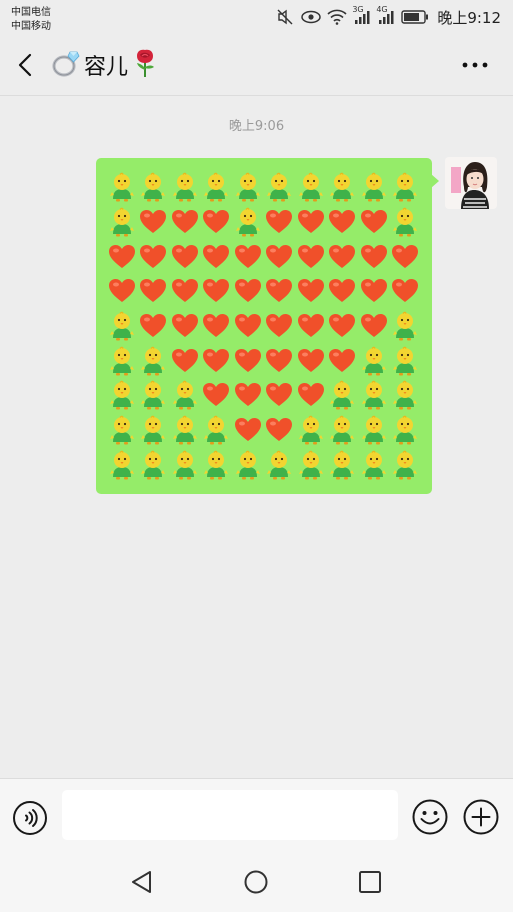  I want to click on voice-icon, so click(30, 818).